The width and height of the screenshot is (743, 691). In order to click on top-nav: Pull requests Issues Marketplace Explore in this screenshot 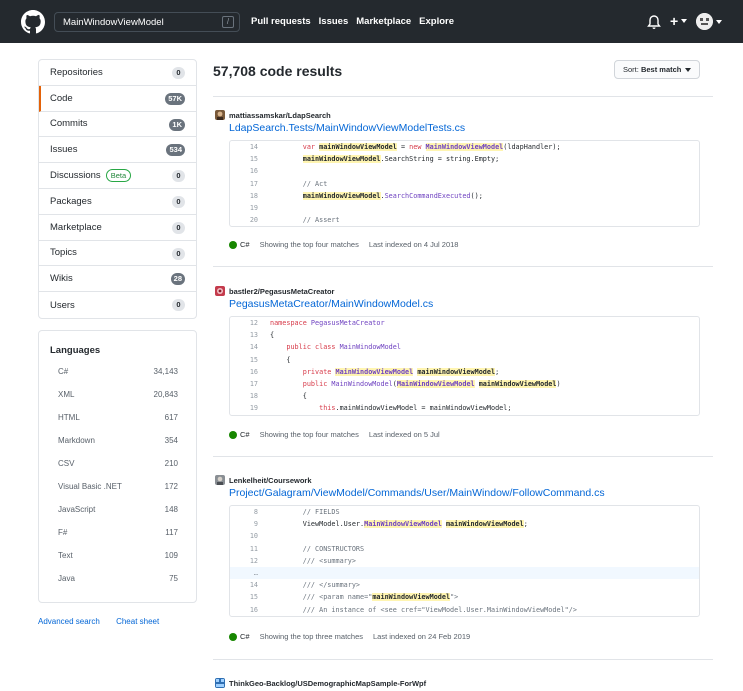, I will do `click(356, 21)`.